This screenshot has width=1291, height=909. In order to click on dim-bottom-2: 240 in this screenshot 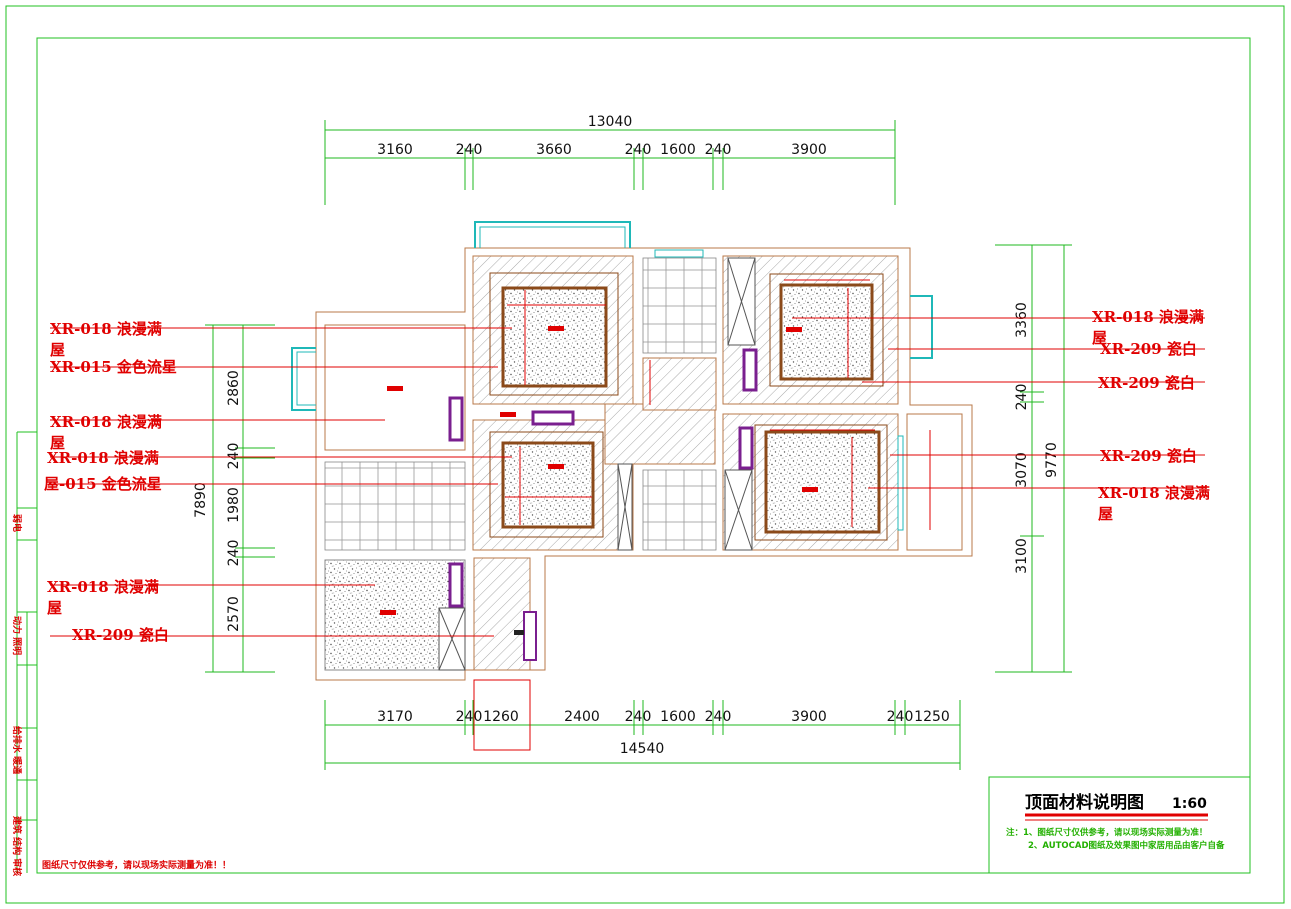, I will do `click(469, 717)`.